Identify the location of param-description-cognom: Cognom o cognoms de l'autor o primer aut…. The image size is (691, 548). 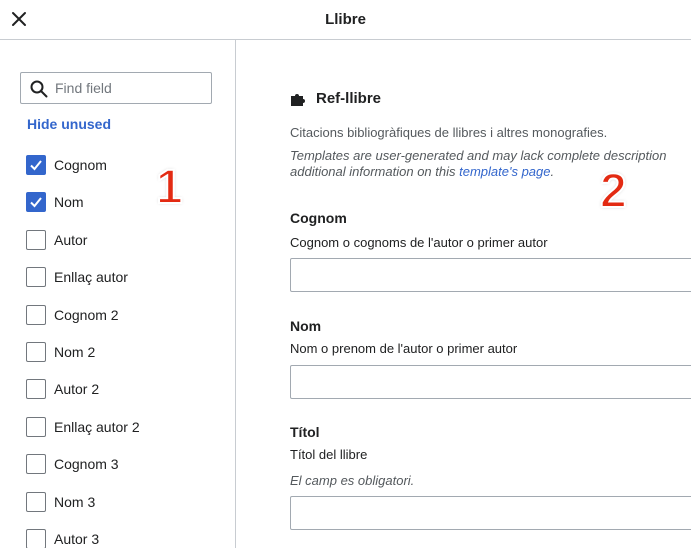
(419, 242).